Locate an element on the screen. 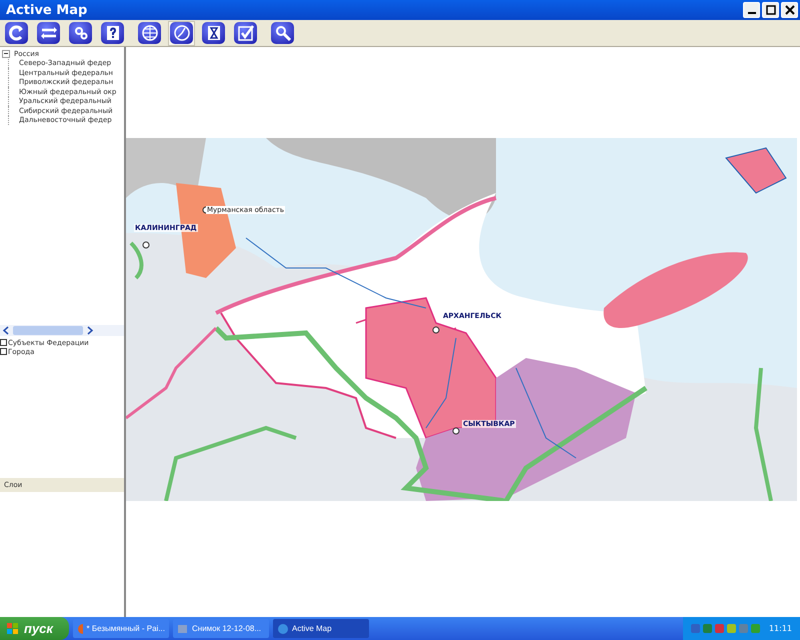 Image resolution: width=800 pixels, height=640 pixels. minimize-button is located at coordinates (751, 10).